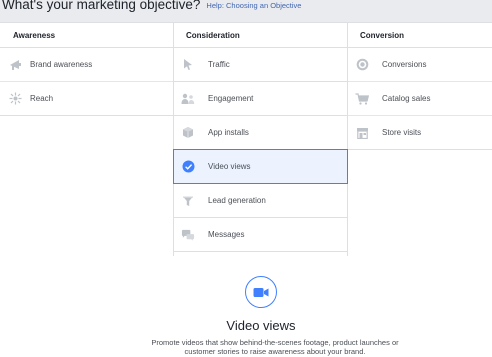 The image size is (492, 357). What do you see at coordinates (42, 98) in the screenshot?
I see `objective-label: Reach` at bounding box center [42, 98].